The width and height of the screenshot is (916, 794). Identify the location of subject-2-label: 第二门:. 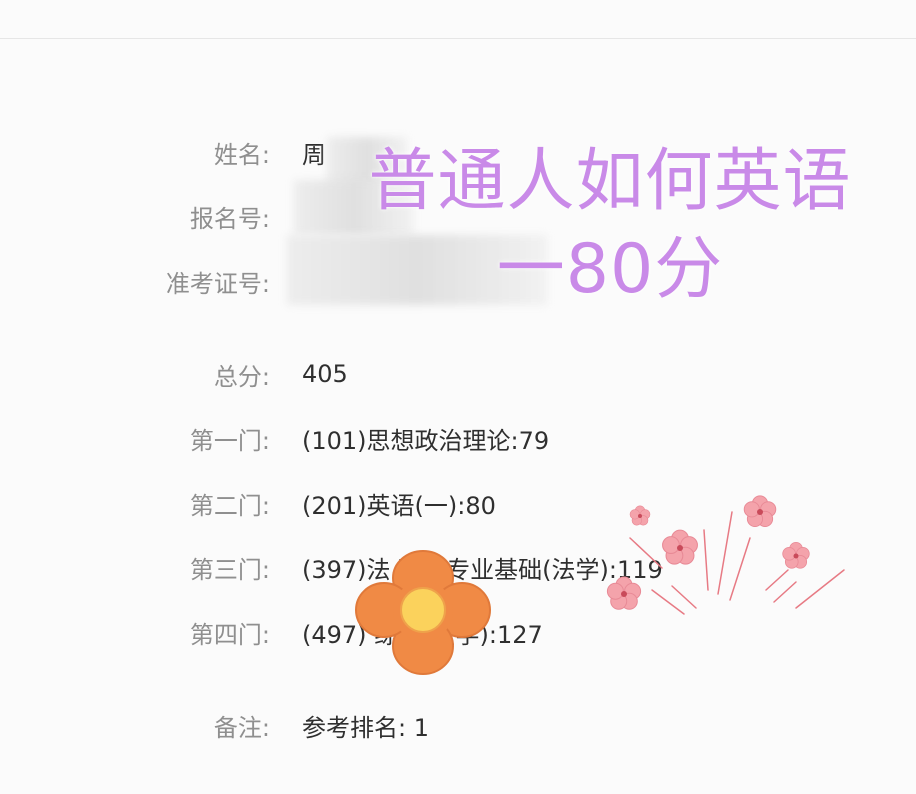
(229, 505).